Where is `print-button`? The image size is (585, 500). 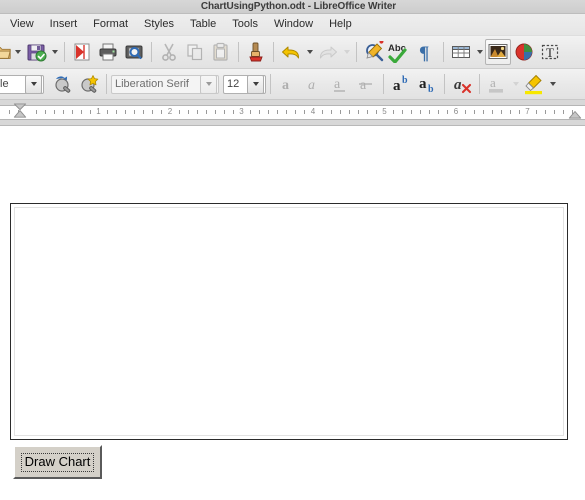 print-button is located at coordinates (108, 52).